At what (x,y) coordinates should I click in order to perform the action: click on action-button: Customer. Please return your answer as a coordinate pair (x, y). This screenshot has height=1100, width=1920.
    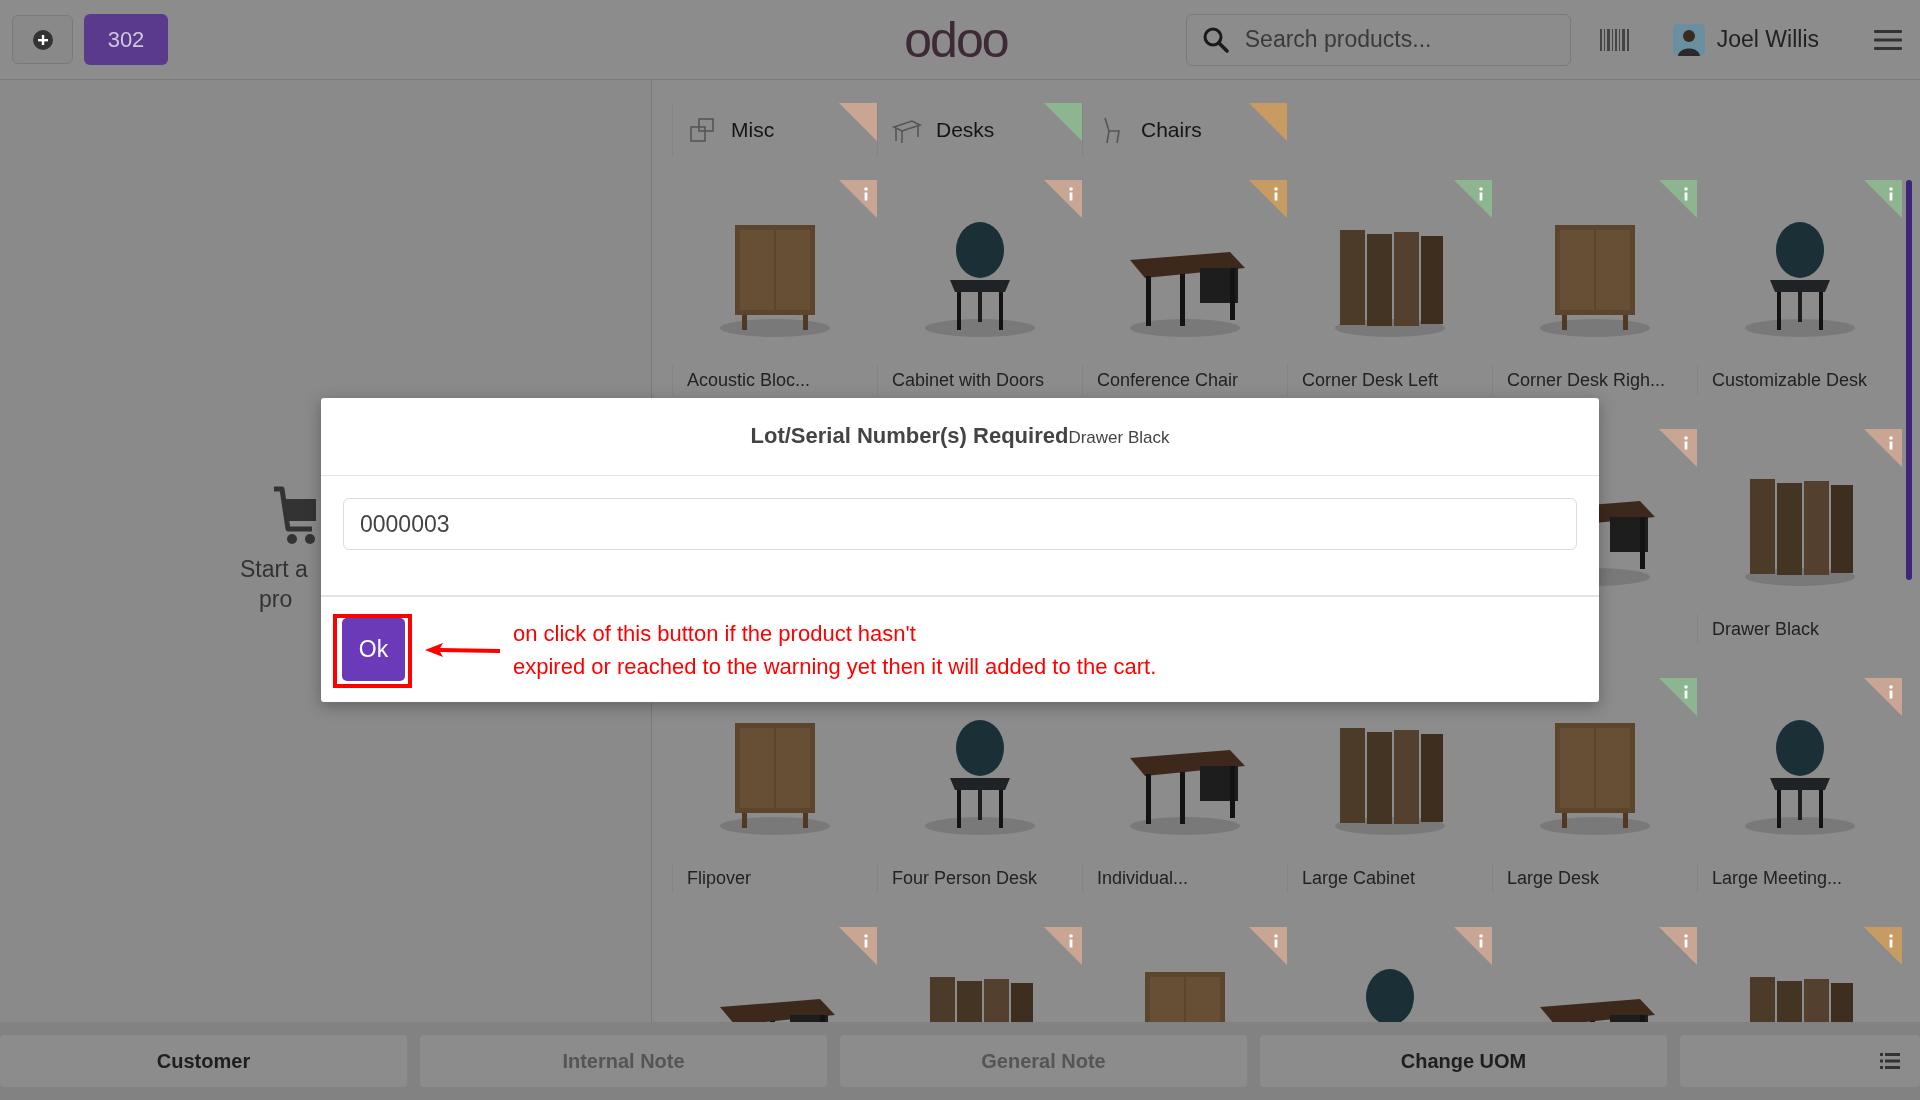
    Looking at the image, I should click on (203, 1061).